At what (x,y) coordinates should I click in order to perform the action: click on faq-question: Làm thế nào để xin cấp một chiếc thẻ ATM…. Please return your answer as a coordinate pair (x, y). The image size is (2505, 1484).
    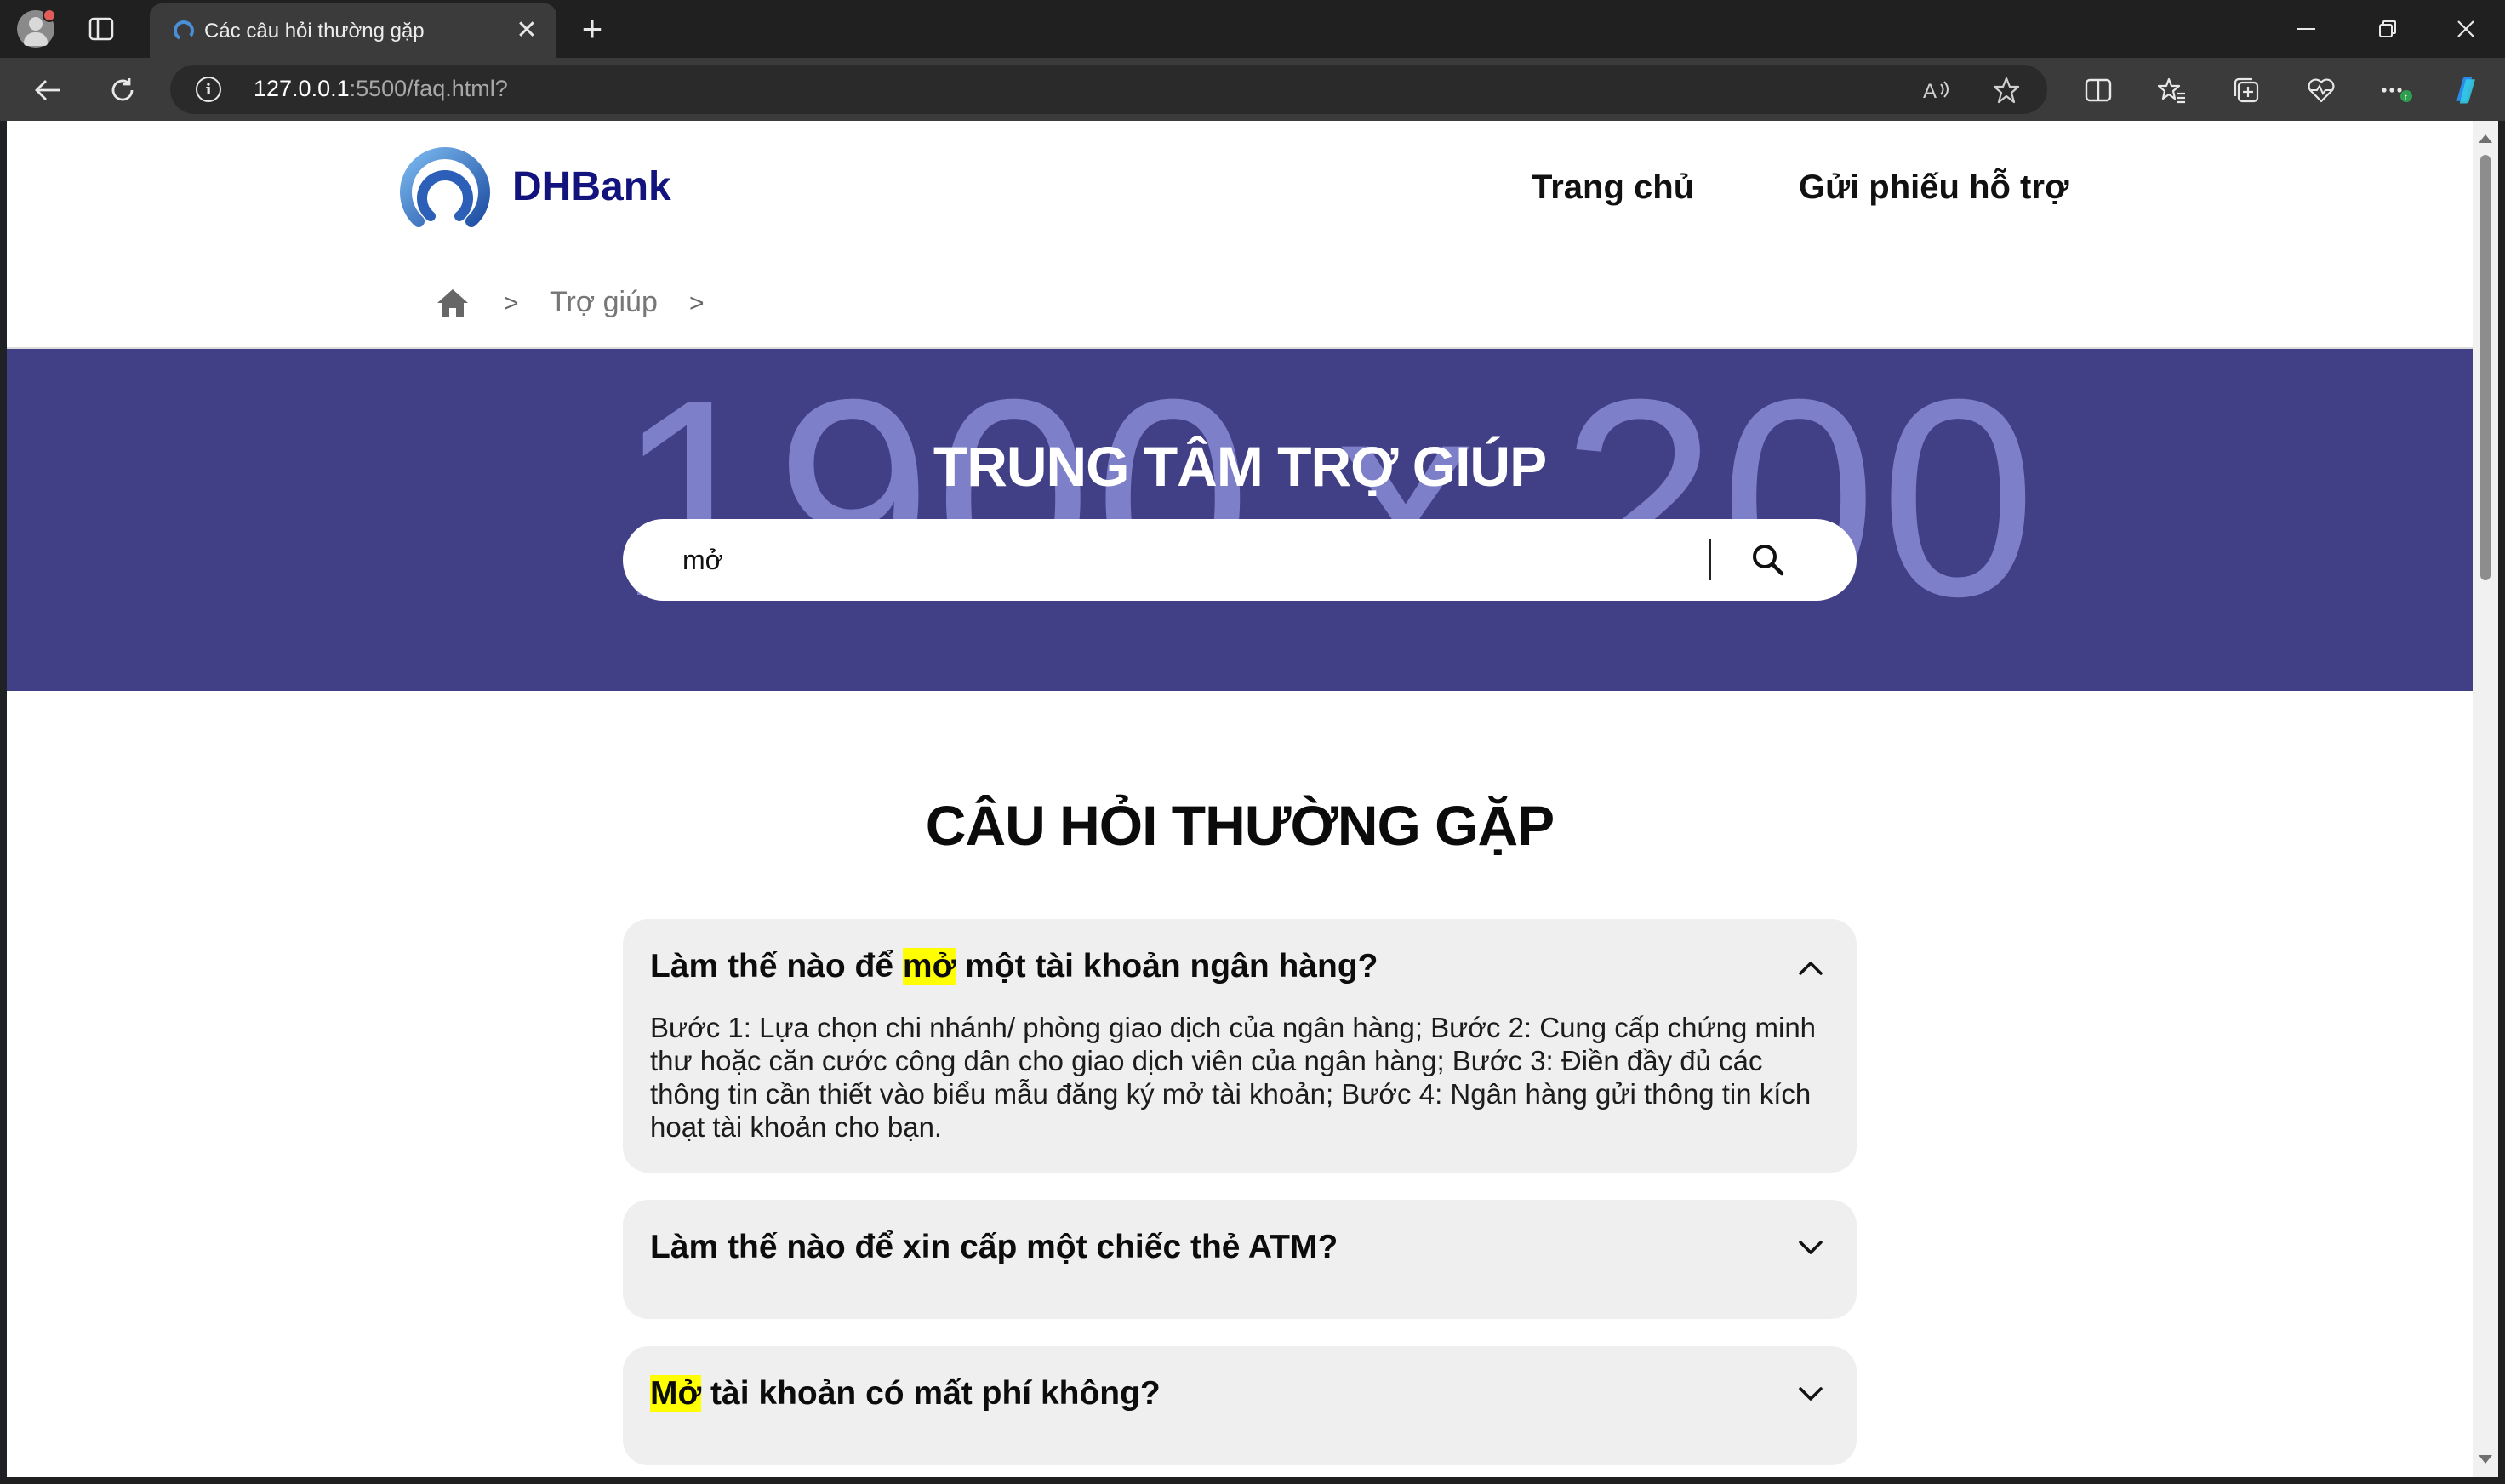
    Looking at the image, I should click on (994, 1247).